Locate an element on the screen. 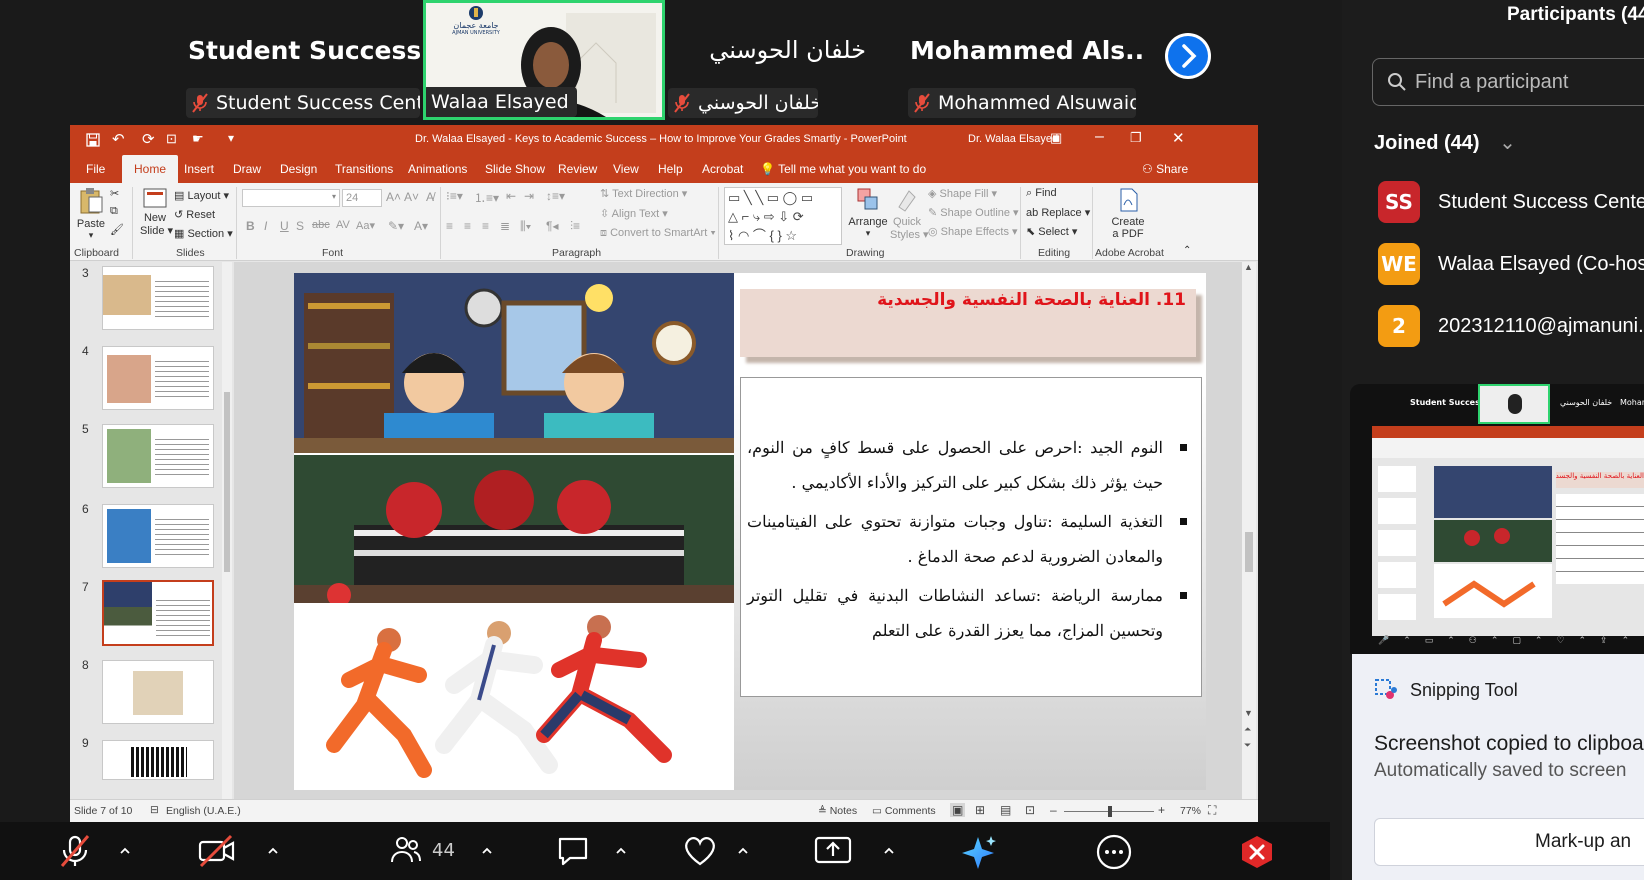 This screenshot has height=880, width=1644. thumbnails-scrollbar is located at coordinates (227, 530).